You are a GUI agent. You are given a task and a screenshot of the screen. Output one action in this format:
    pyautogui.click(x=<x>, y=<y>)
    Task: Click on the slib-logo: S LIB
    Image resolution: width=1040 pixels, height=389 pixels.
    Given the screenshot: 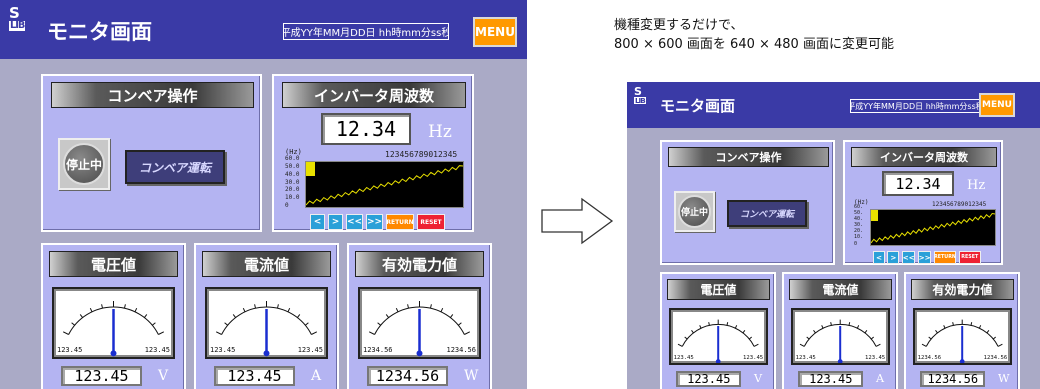 What is the action you would take?
    pyautogui.click(x=17, y=17)
    